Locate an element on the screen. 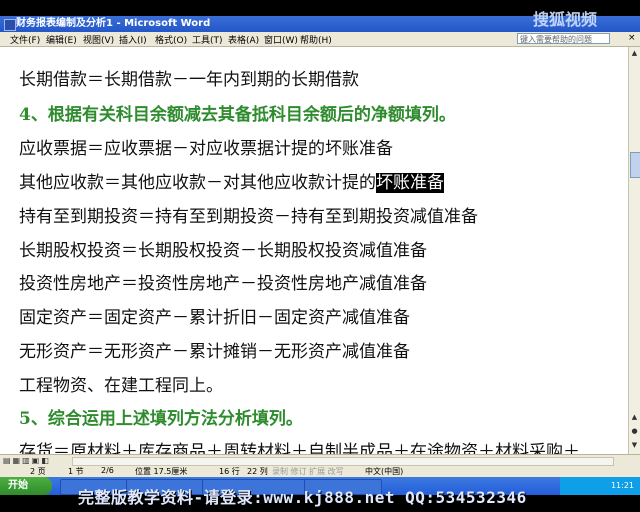 This screenshot has width=640, height=512. status-position: 位置 17.5厘米 is located at coordinates (161, 471).